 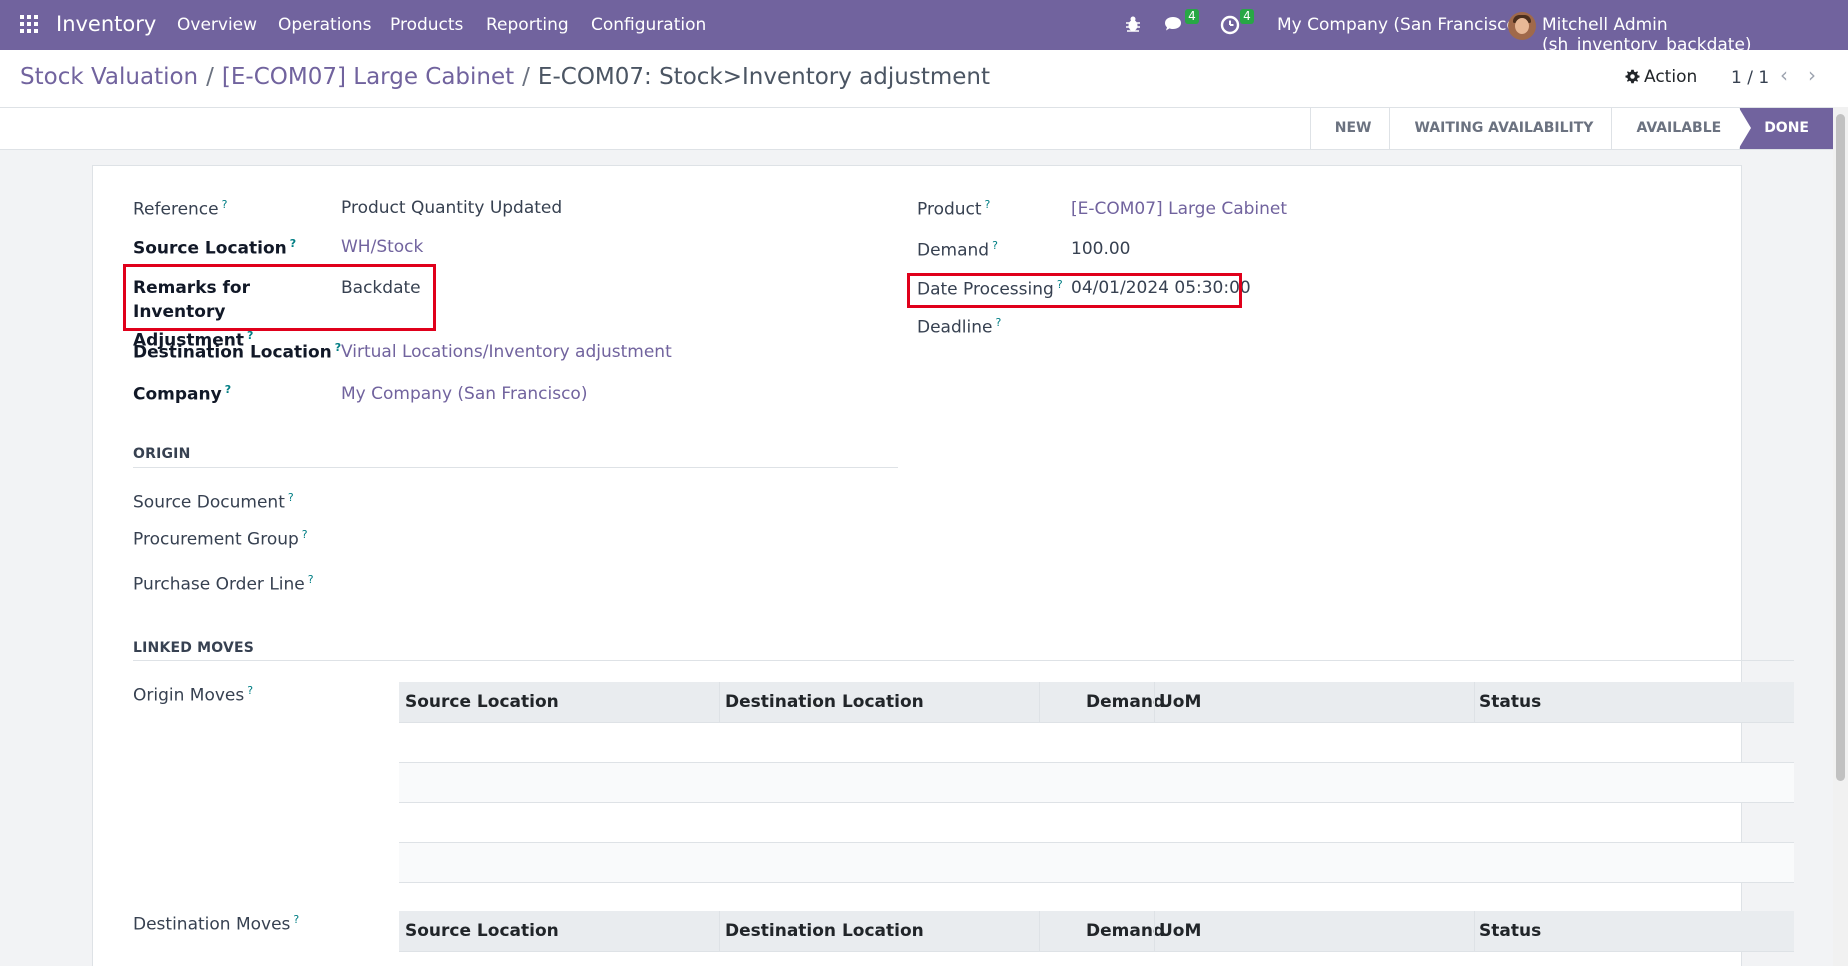 I want to click on app-name: Inventory, so click(x=106, y=24).